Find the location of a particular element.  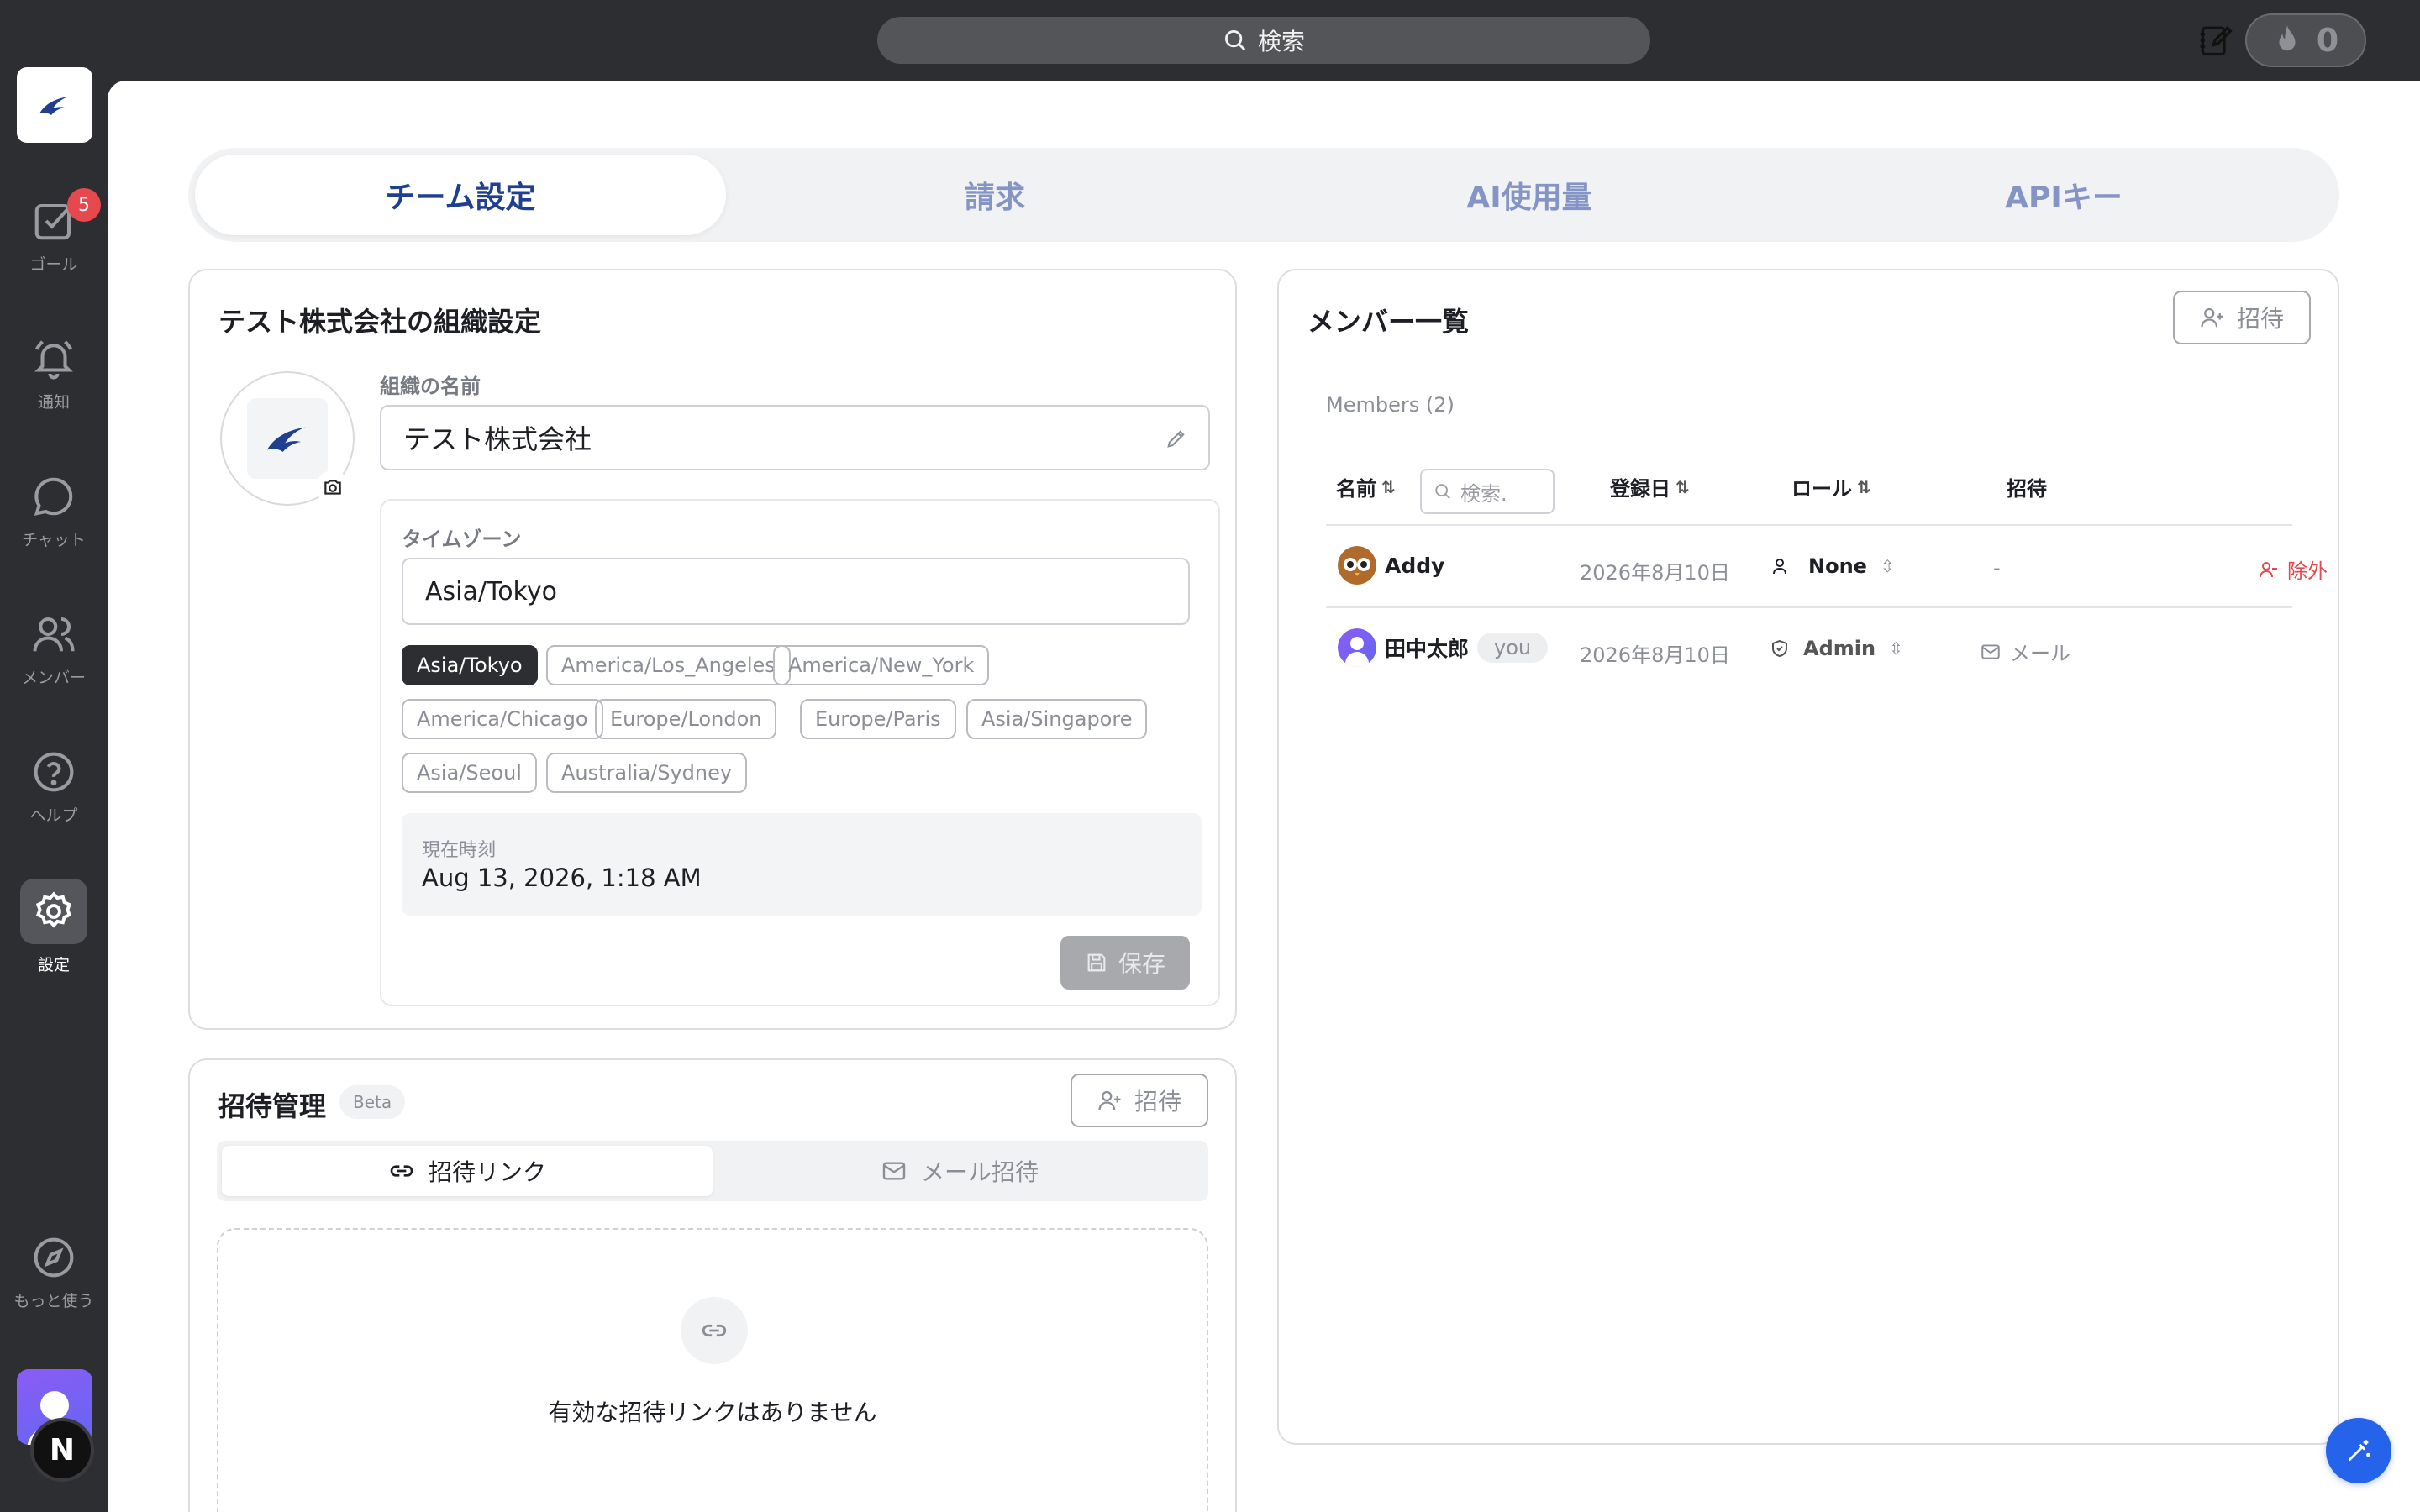

quill-logo-icon is located at coordinates (286, 439).